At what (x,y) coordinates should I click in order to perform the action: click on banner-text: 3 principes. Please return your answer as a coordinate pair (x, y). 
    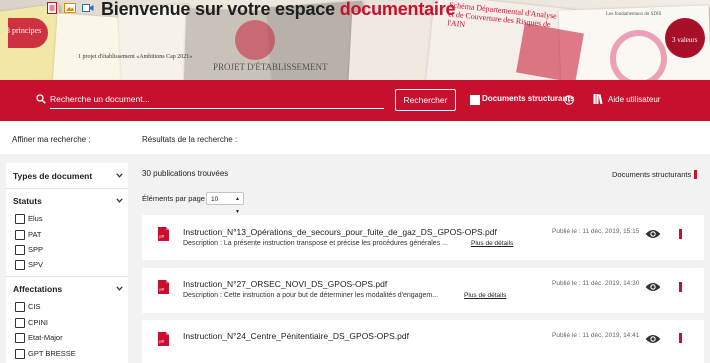
    Looking at the image, I should click on (24, 30).